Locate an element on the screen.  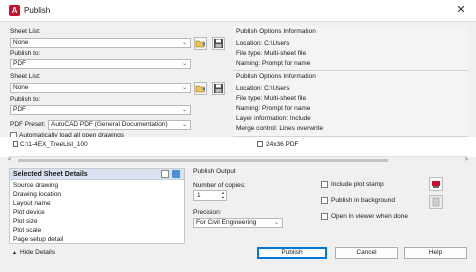
background-settings-button is located at coordinates (436, 202).